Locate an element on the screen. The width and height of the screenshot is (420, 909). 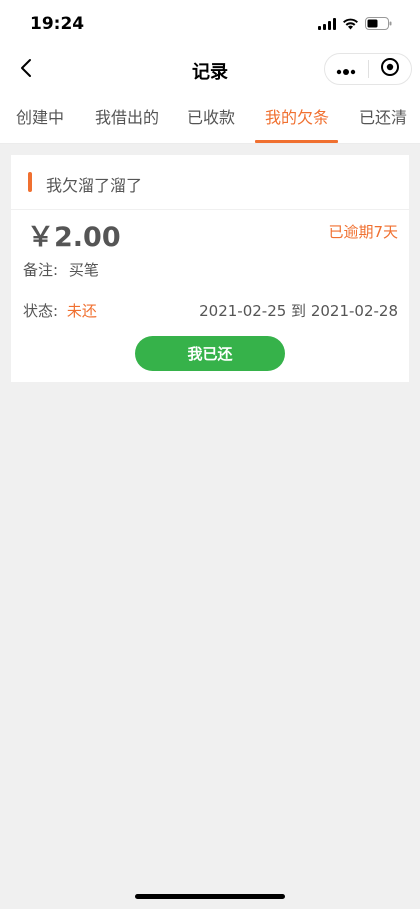
remark-label: 备注: is located at coordinates (41, 270).